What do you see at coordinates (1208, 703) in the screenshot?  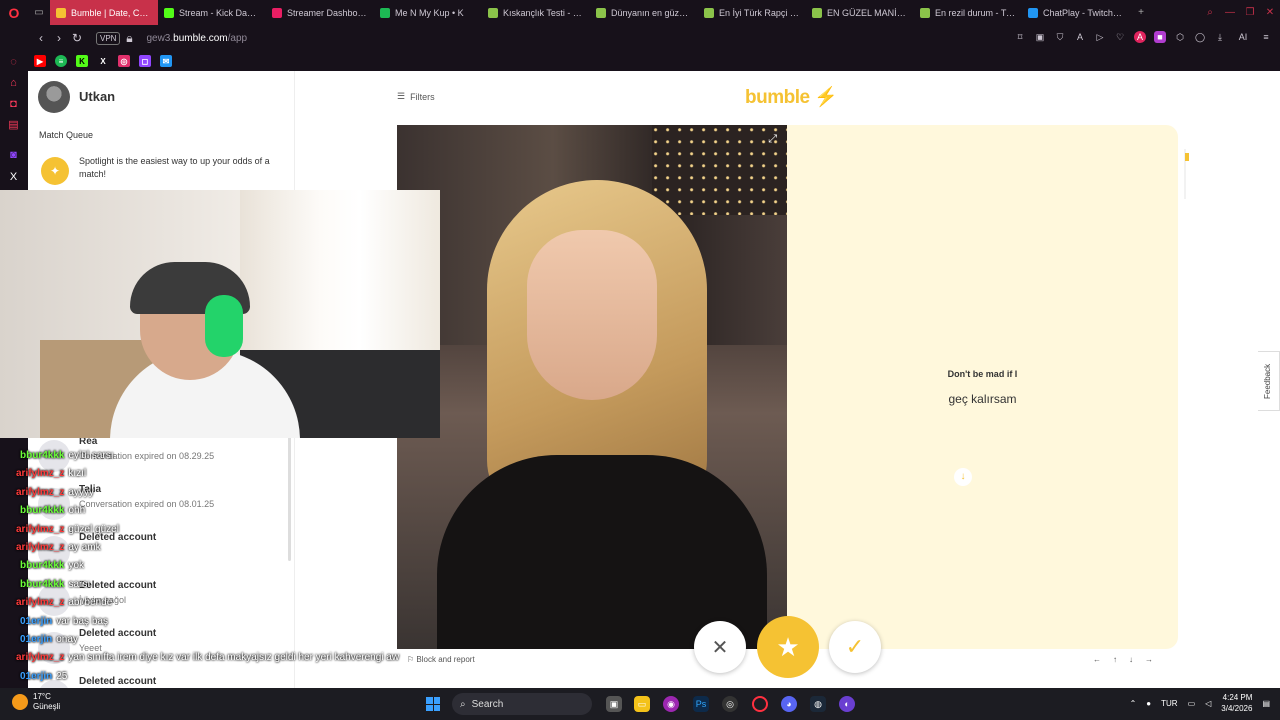 I see `volume-icon: ◁` at bounding box center [1208, 703].